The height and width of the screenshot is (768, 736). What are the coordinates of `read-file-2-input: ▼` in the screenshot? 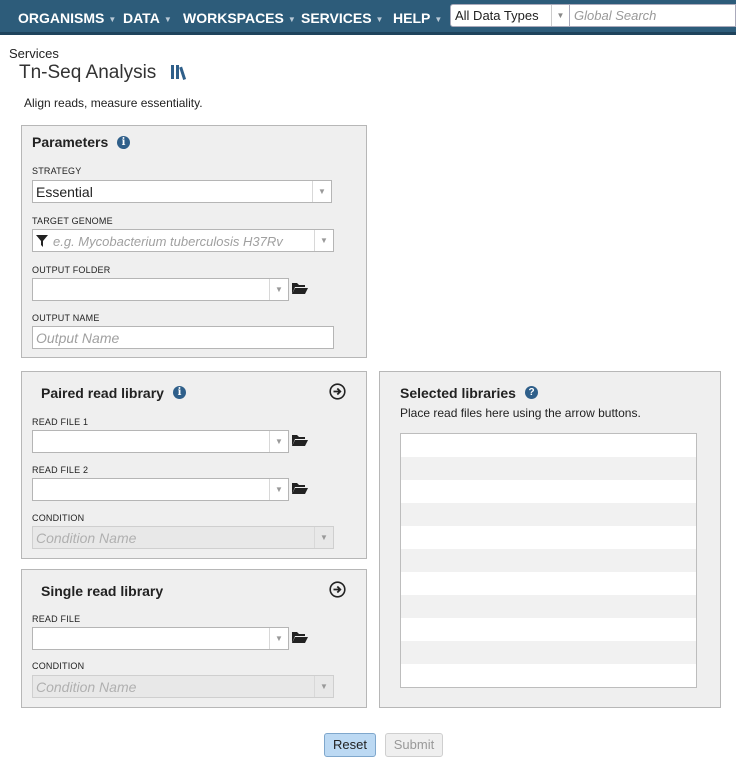 It's located at (160, 489).